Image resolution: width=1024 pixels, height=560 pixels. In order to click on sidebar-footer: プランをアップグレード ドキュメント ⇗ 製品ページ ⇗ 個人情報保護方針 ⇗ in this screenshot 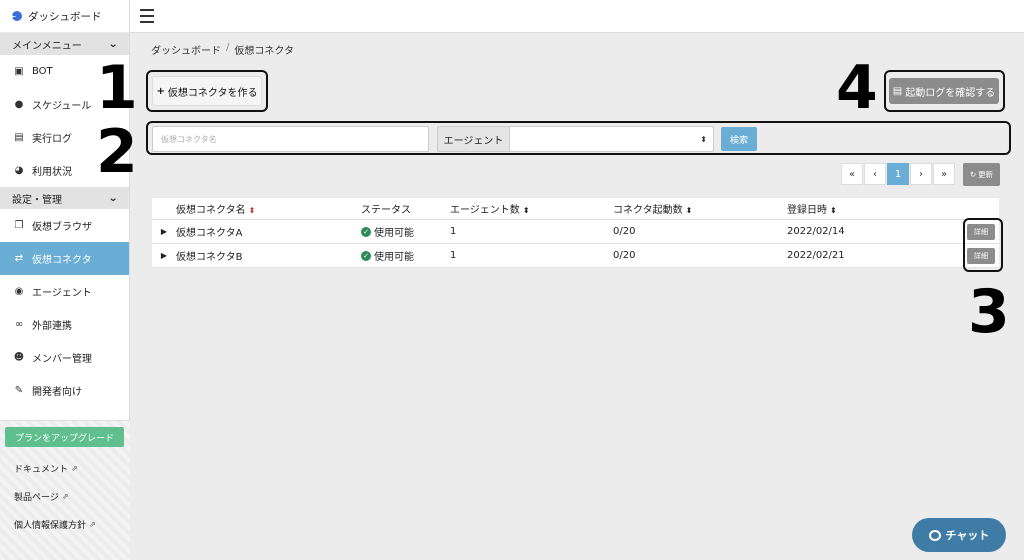, I will do `click(65, 490)`.